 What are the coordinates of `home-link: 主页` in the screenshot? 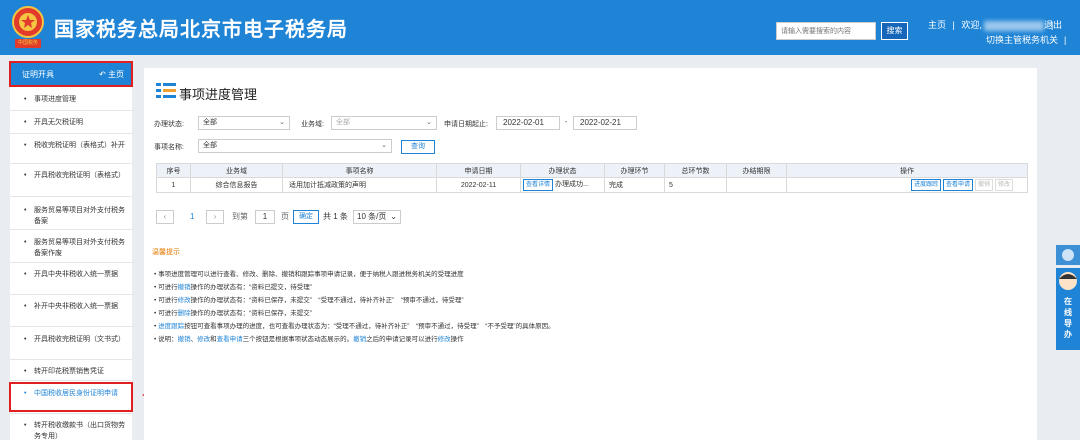 It's located at (937, 24).